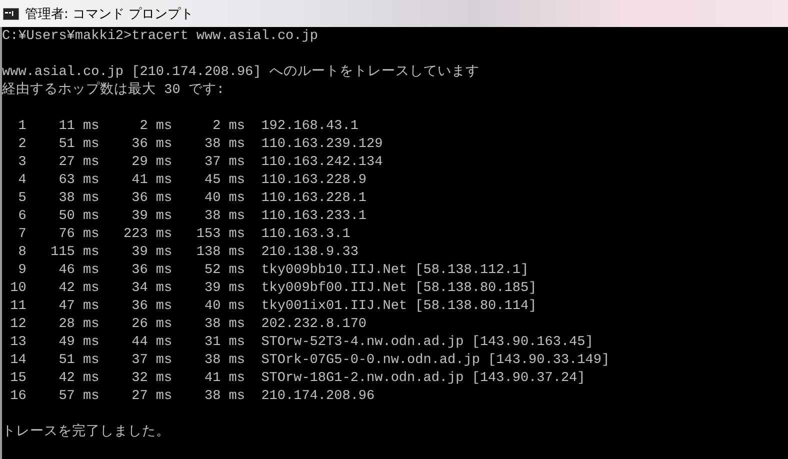 Image resolution: width=788 pixels, height=459 pixels. Describe the element at coordinates (225, 271) in the screenshot. I see `round-trip-time: 52 ms` at that location.